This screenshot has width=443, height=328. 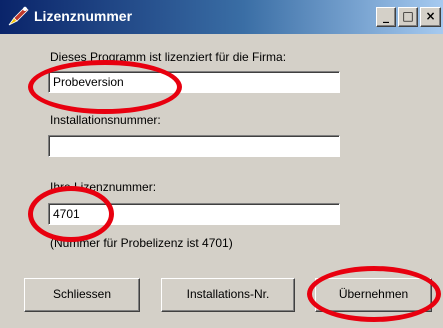 I want to click on window-title: Lizenznummer, so click(x=83, y=16).